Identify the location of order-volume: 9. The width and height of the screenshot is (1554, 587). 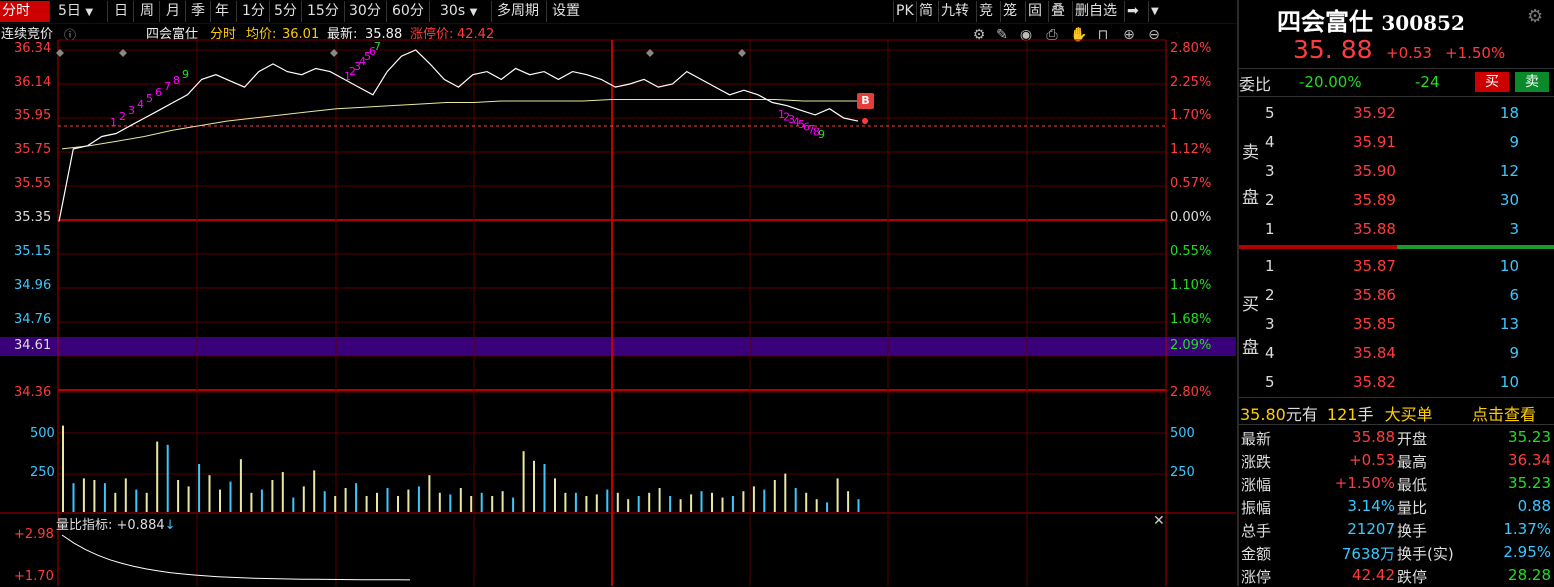
(1514, 142).